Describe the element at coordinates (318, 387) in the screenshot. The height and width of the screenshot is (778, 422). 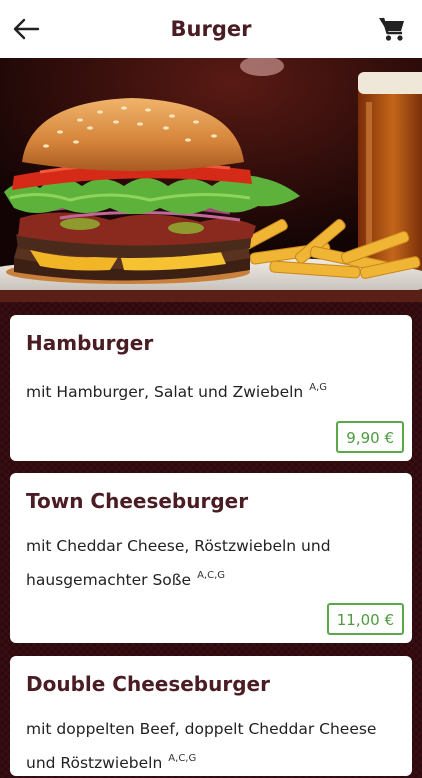
I see `allergen-codes: A,G` at that location.